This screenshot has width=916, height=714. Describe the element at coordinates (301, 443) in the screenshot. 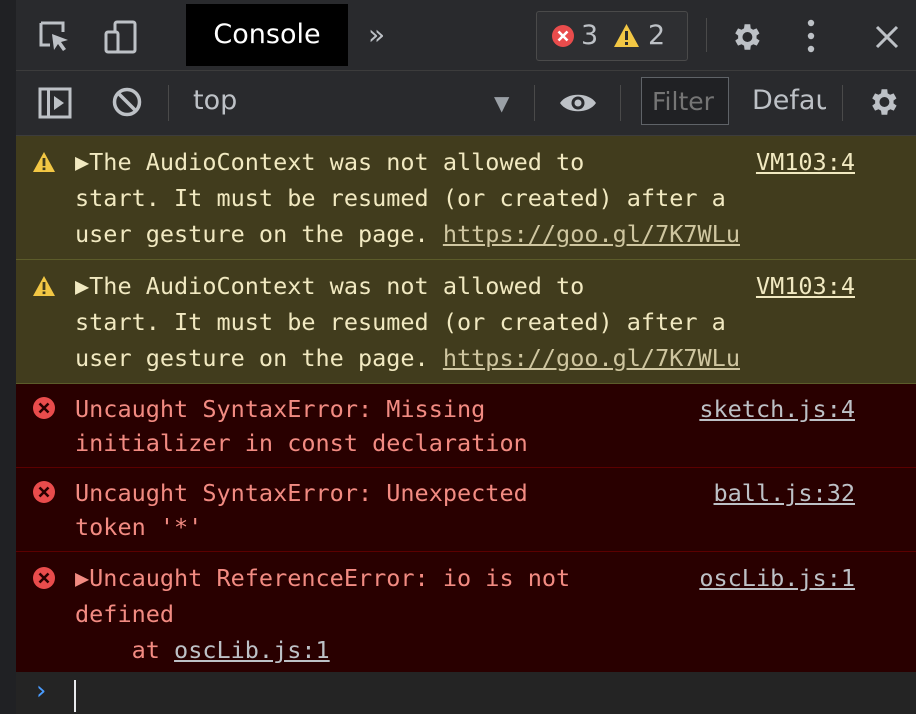

I see `message-line: initializer in const declaration` at that location.